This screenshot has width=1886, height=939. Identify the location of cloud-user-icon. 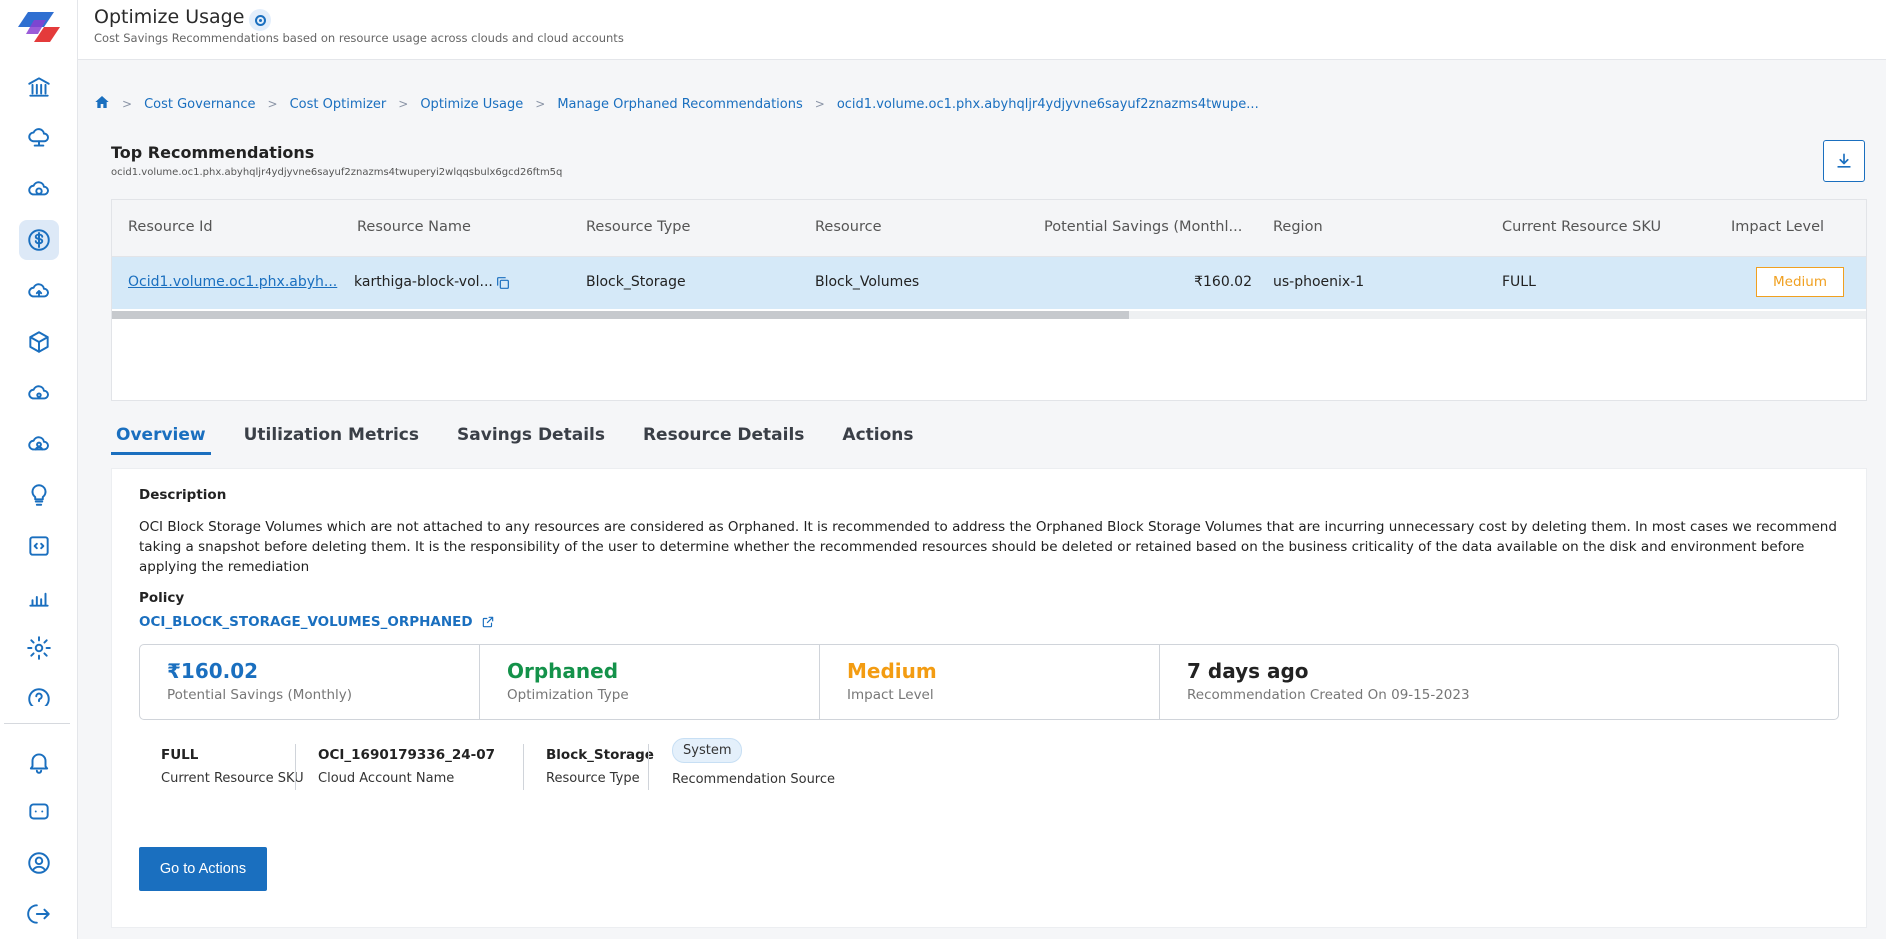
(39, 444).